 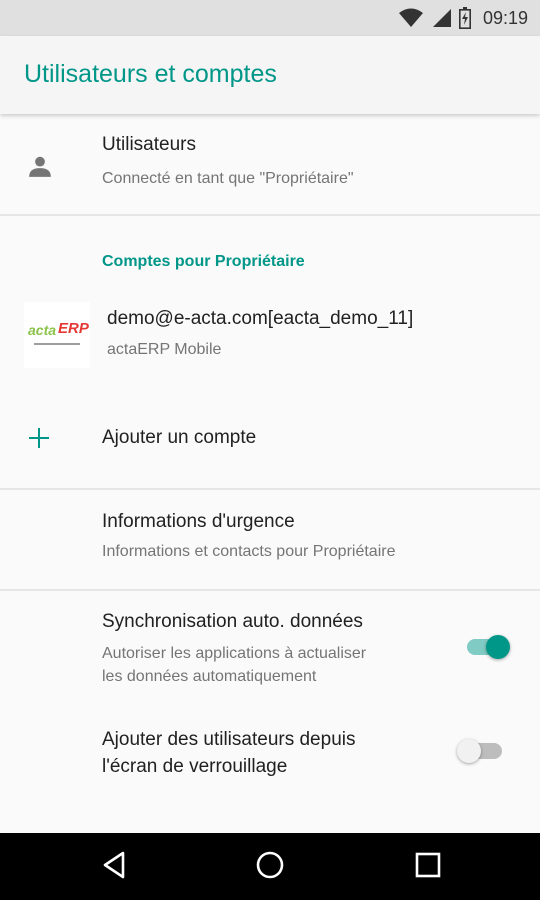 I want to click on app-bar: Utilisateurs et comptes, so click(x=270, y=75).